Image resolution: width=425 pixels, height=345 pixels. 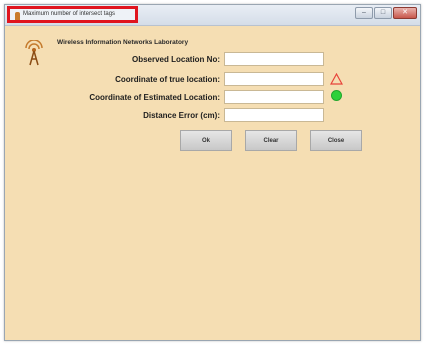 What do you see at coordinates (17, 16) in the screenshot?
I see `app-icon` at bounding box center [17, 16].